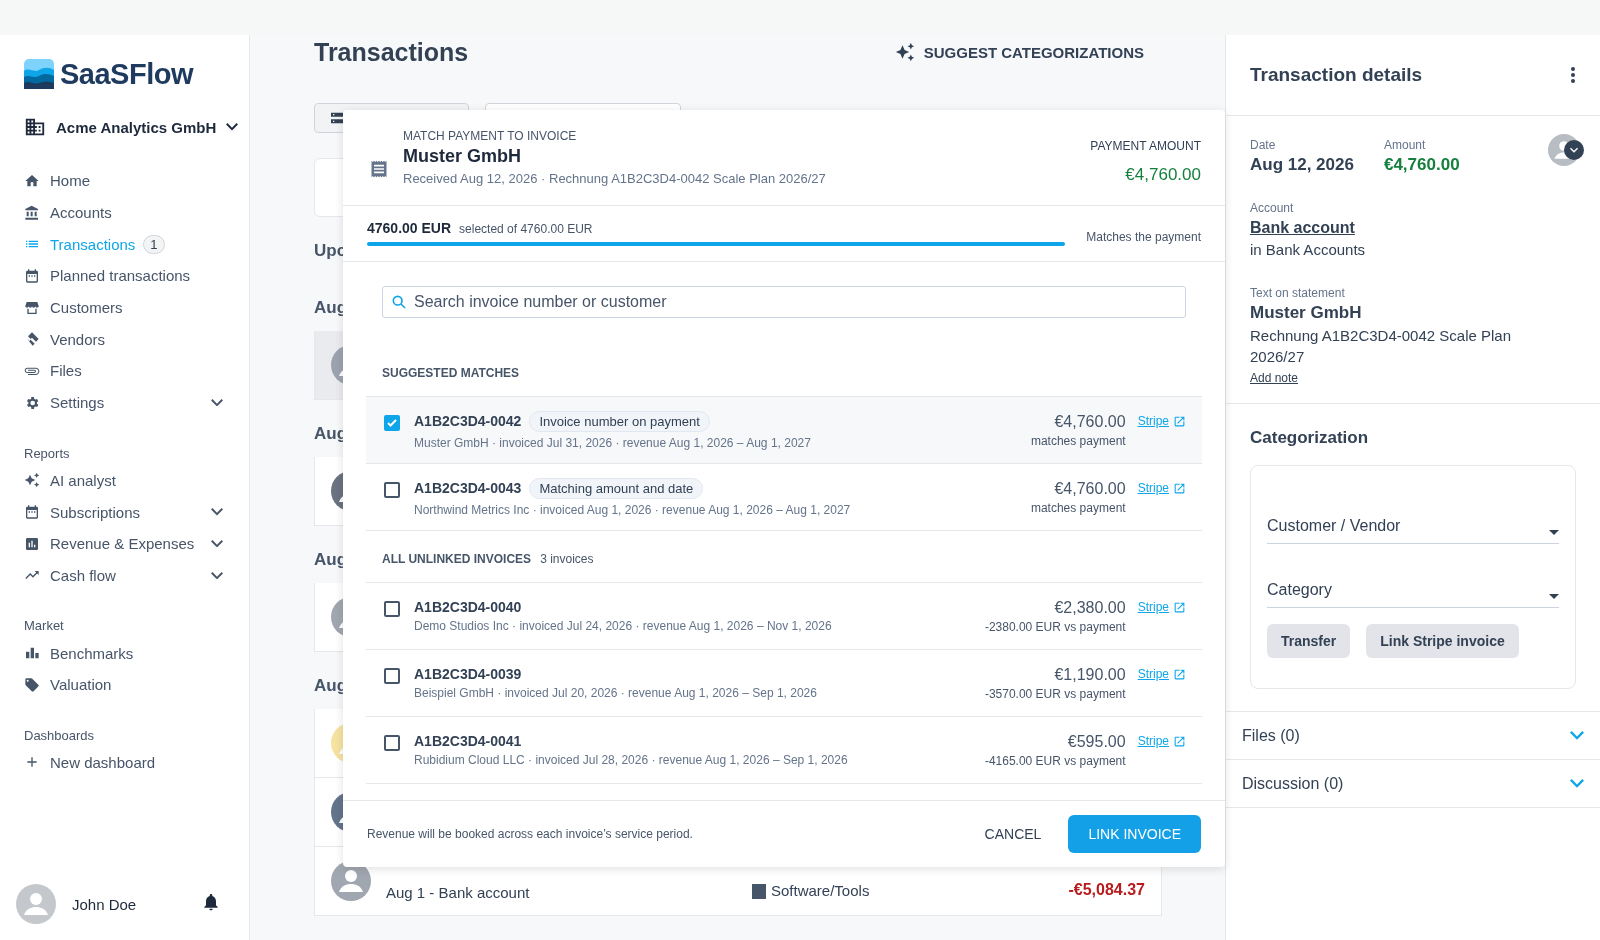 Image resolution: width=1600 pixels, height=940 pixels. Describe the element at coordinates (1309, 641) in the screenshot. I see `action-button: Transfer` at that location.